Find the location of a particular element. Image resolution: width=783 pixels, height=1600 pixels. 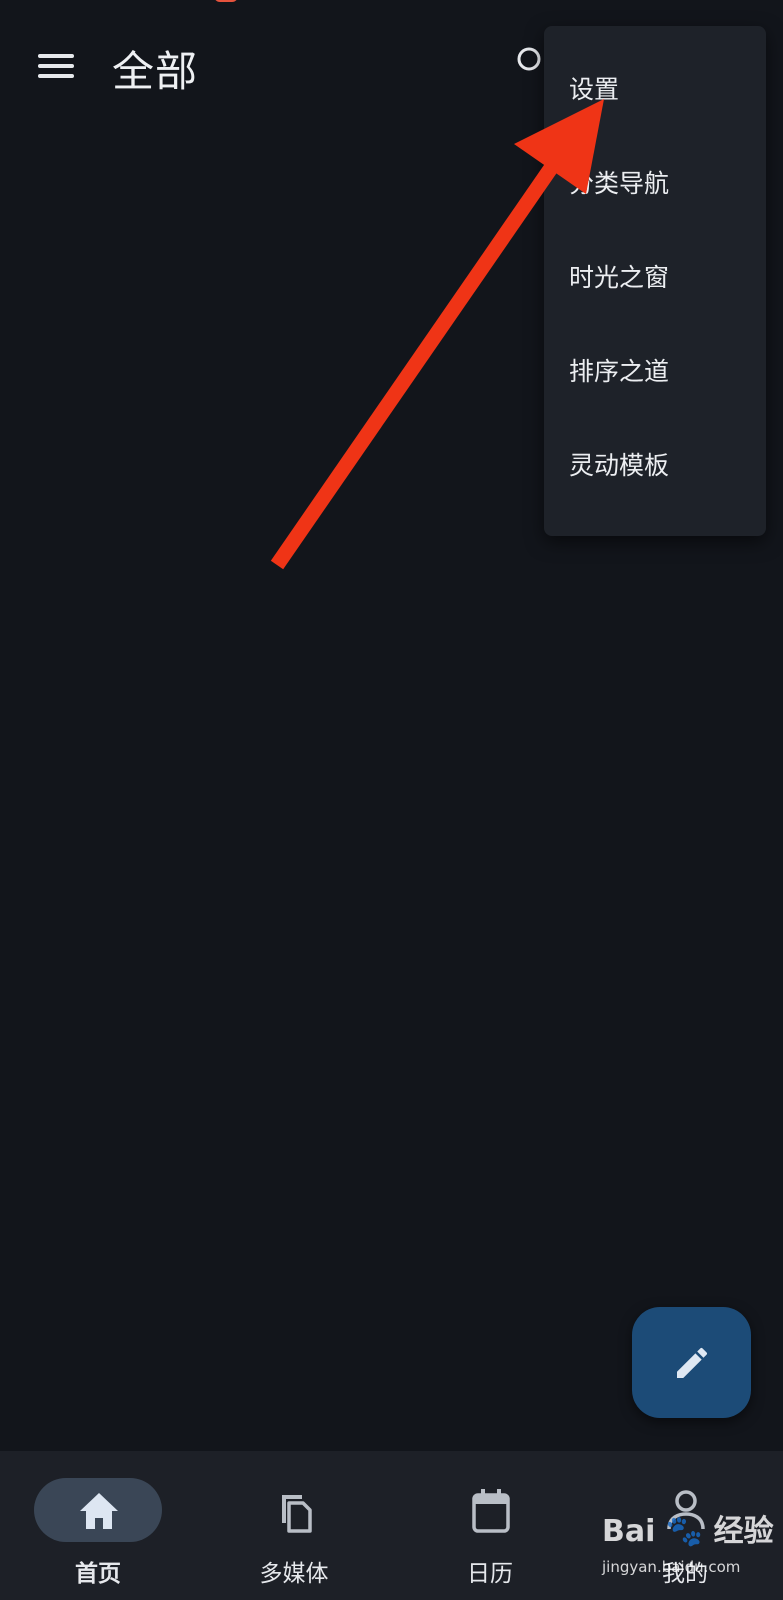

menu-item-time-window: 时光之窗 is located at coordinates (655, 276).